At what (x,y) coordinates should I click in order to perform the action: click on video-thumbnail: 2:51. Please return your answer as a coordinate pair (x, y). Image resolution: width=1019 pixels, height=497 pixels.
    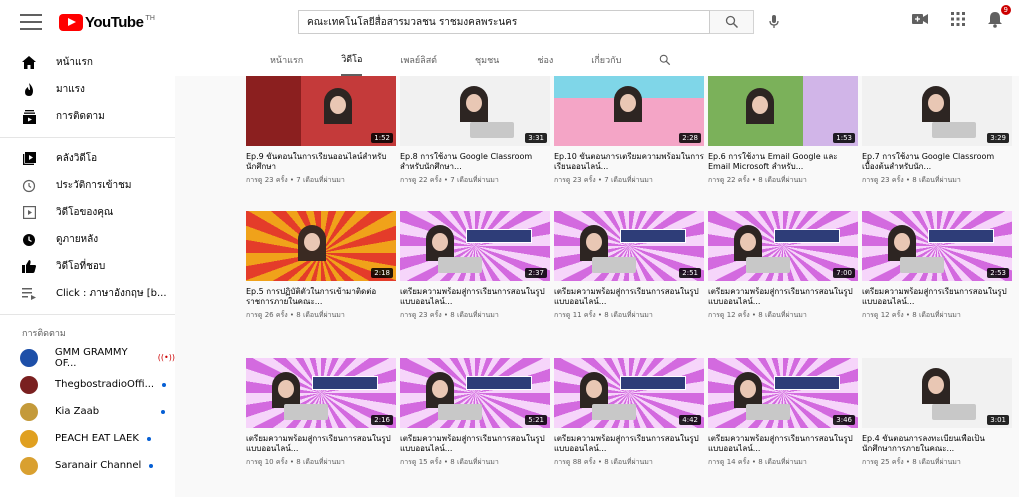
    Looking at the image, I should click on (629, 246).